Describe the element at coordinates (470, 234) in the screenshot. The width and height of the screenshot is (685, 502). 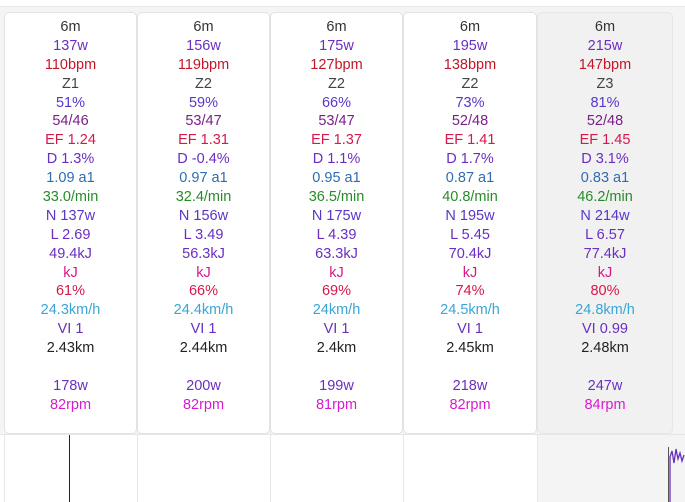
I see `interval-load: L 5.45` at that location.